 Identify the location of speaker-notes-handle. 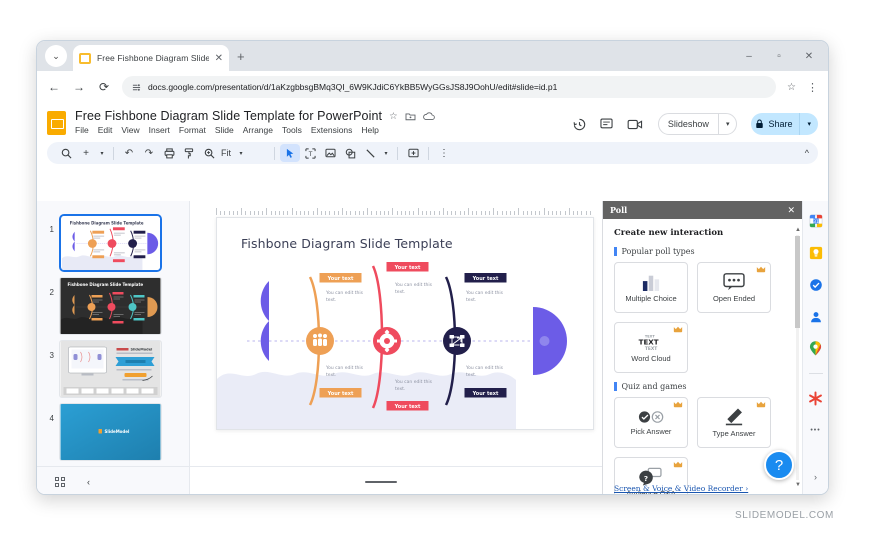
(381, 481).